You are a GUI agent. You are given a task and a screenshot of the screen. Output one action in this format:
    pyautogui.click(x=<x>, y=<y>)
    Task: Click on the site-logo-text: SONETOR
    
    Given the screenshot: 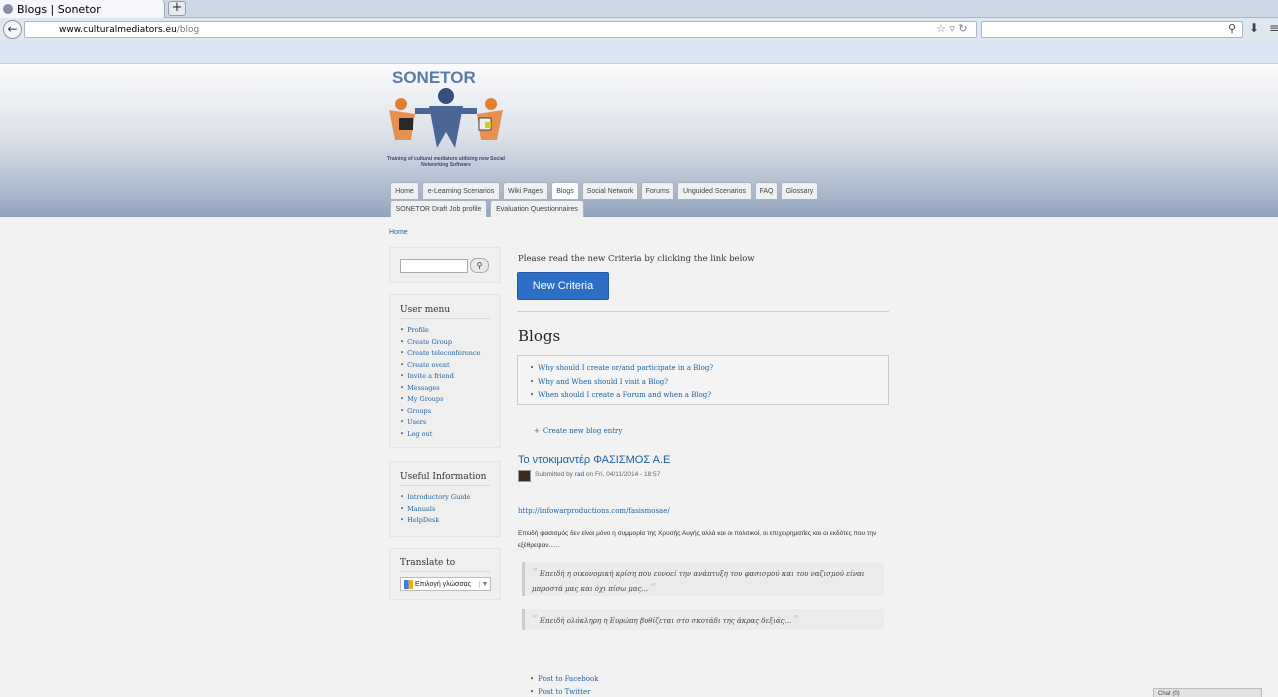 What is the action you would take?
    pyautogui.click(x=434, y=78)
    